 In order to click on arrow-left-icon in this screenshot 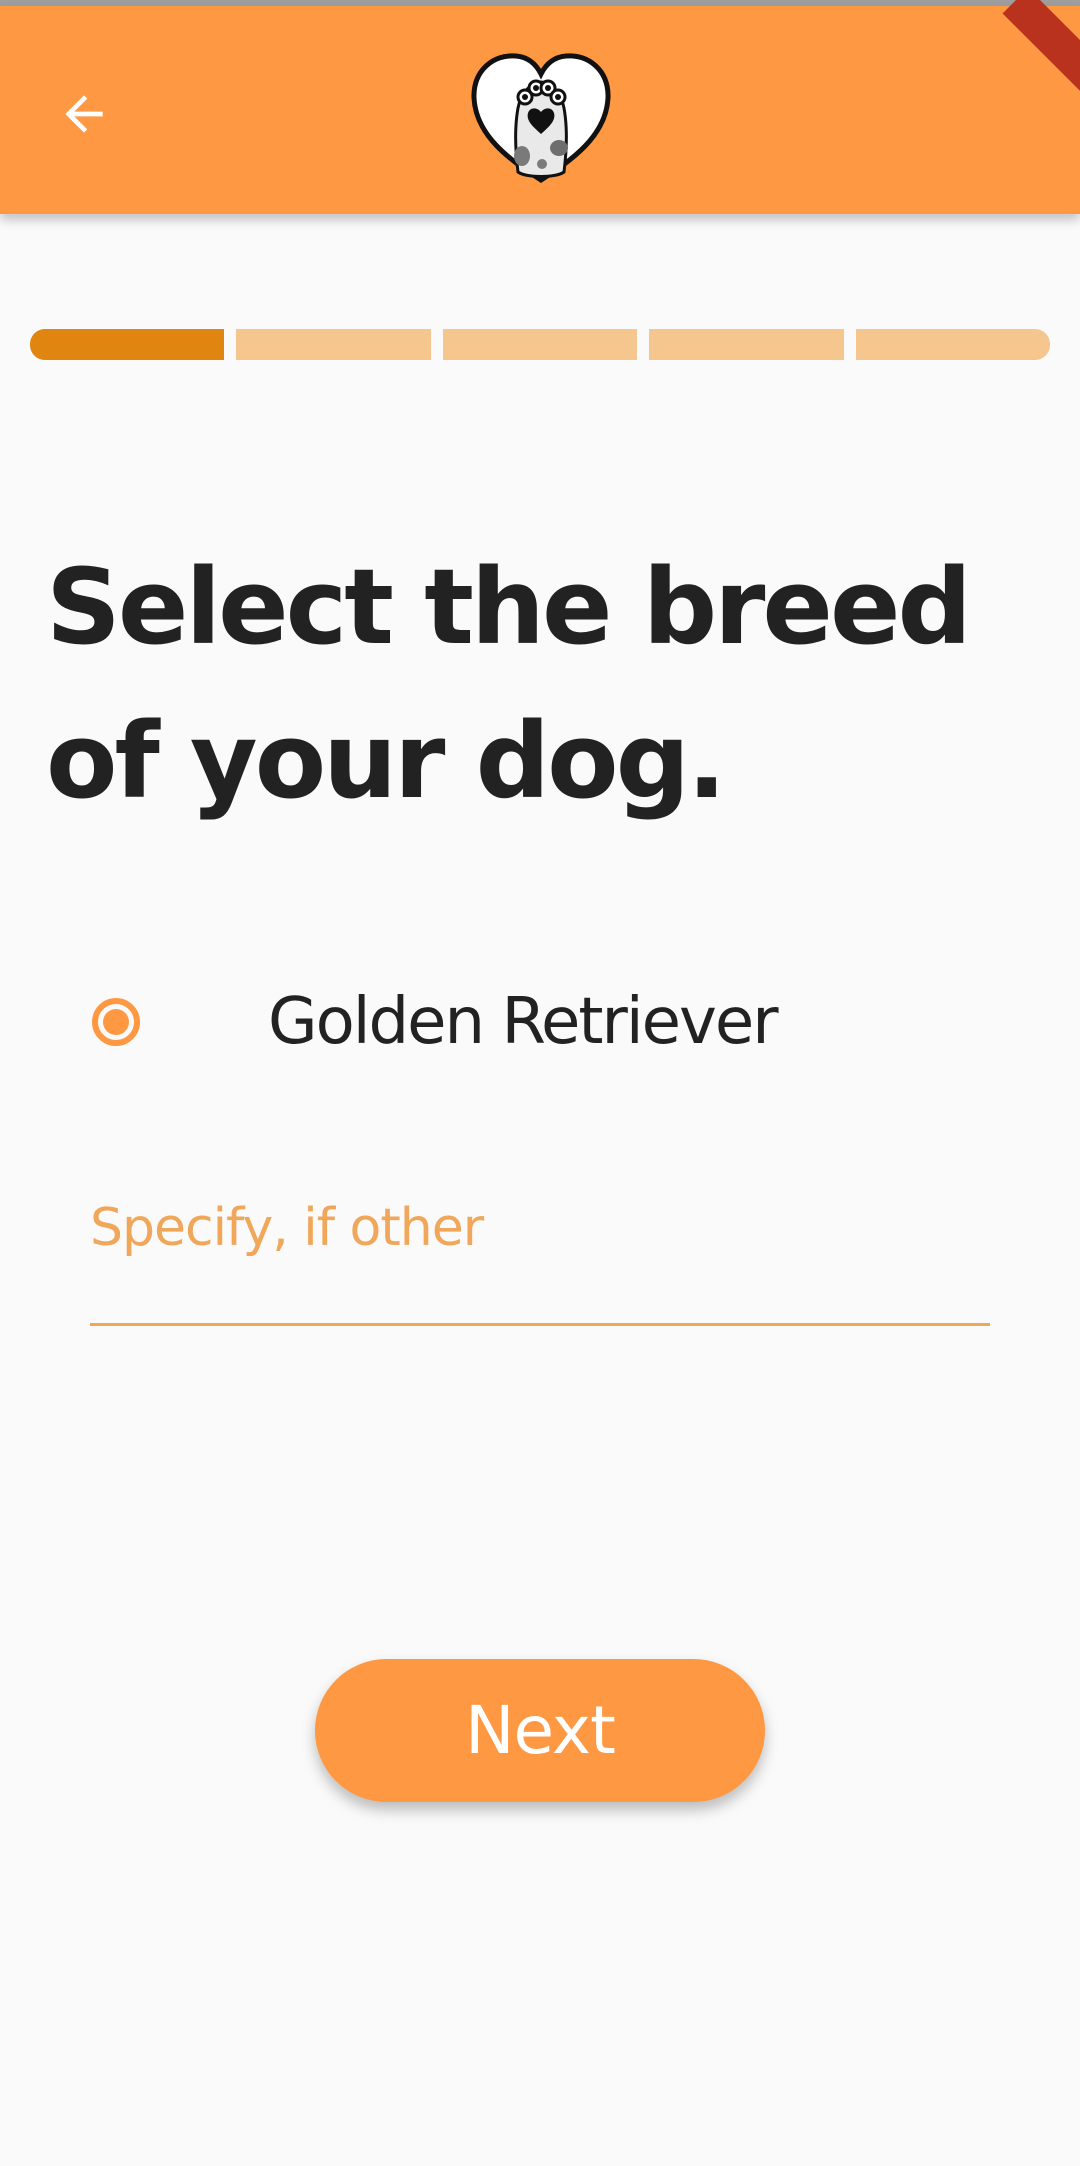, I will do `click(84, 114)`.